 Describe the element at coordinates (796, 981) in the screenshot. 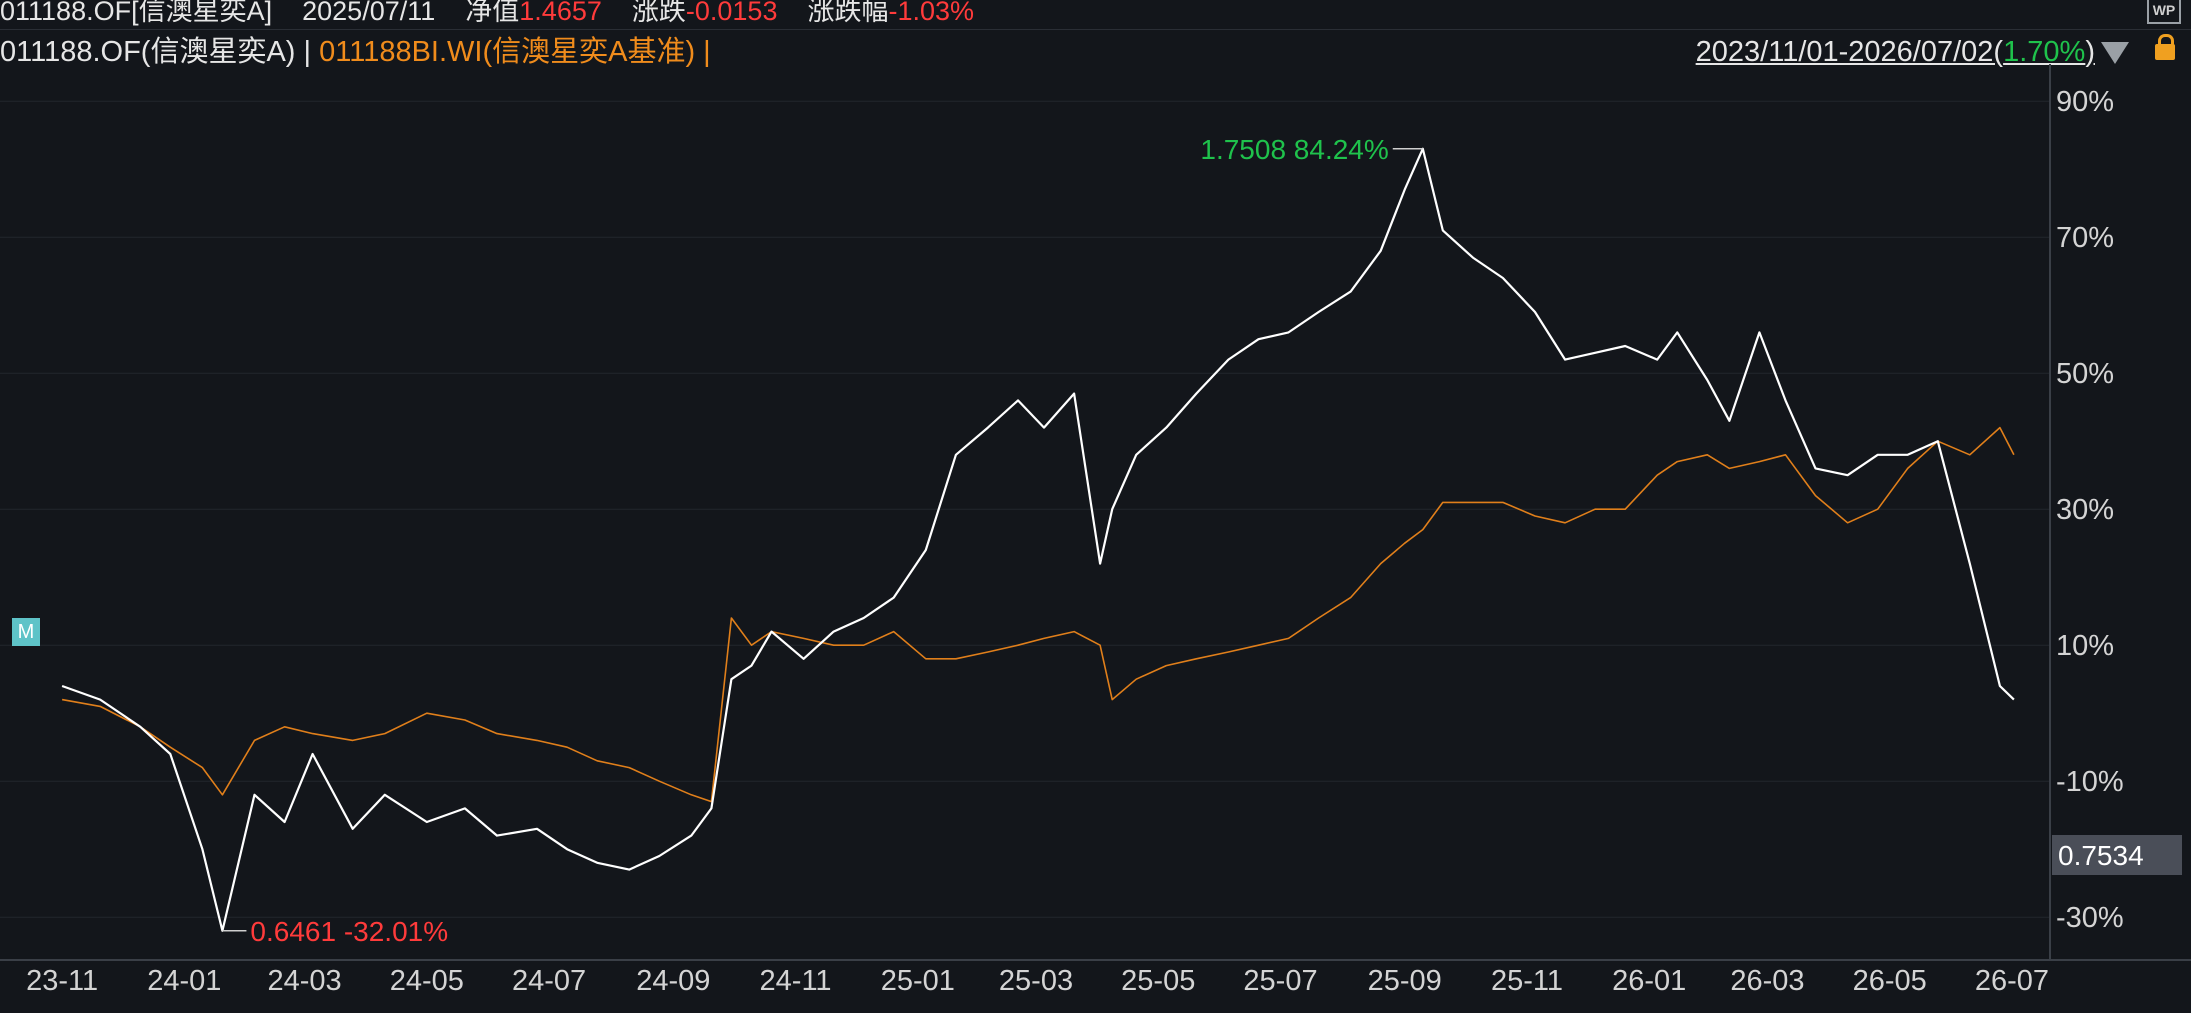

I see `x-tick-label: 24-11` at that location.